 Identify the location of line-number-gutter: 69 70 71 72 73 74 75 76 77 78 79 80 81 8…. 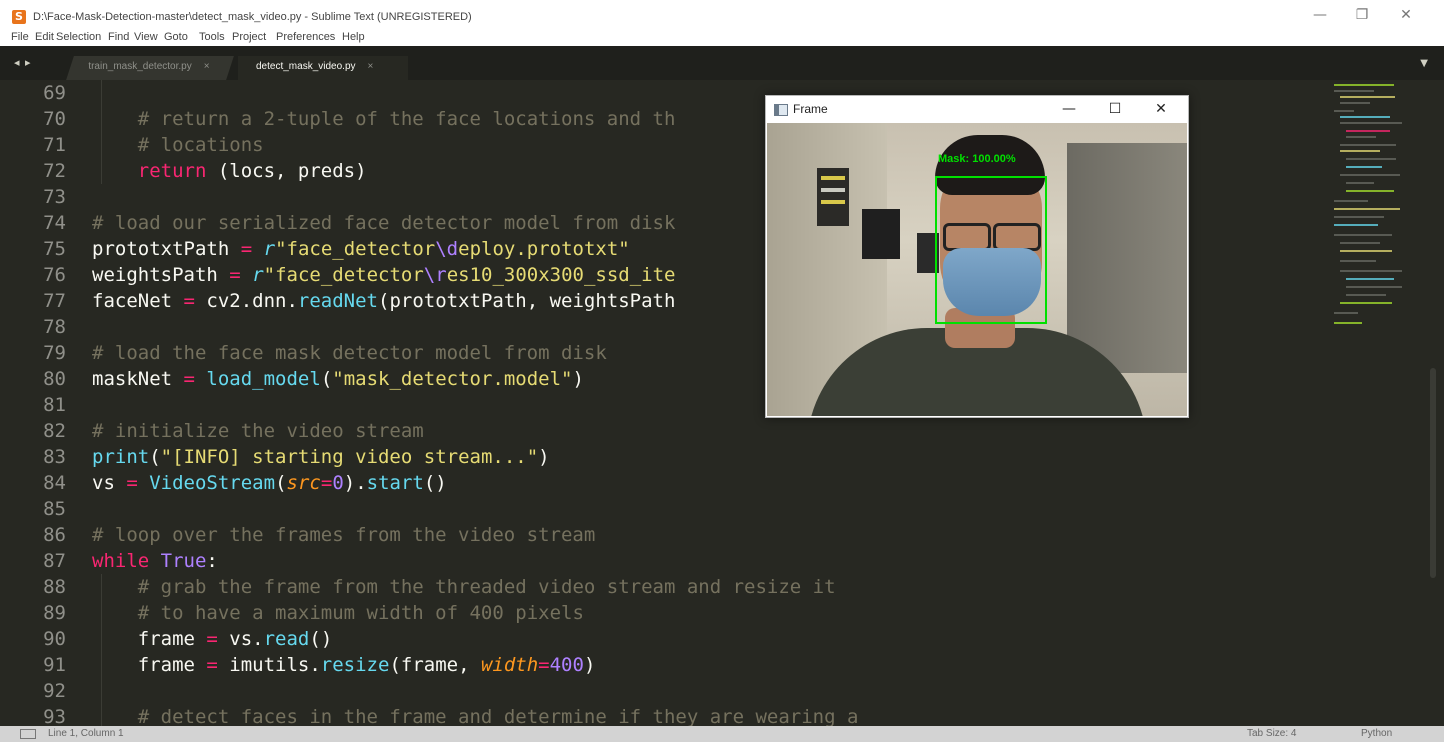
(40, 403).